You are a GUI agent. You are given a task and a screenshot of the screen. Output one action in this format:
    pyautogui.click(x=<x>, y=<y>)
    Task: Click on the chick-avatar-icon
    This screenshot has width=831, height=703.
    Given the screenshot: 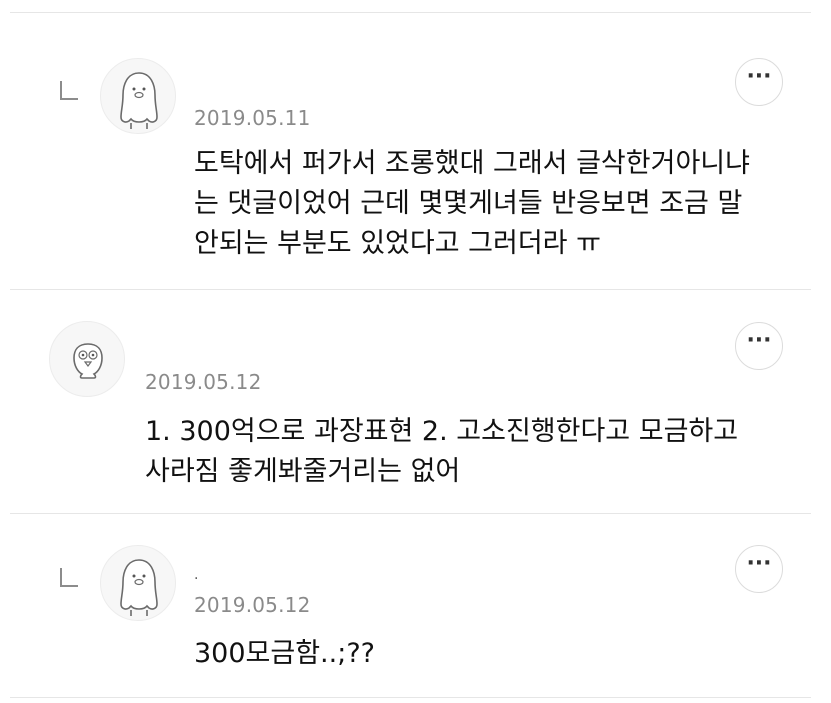 What is the action you would take?
    pyautogui.click(x=87, y=359)
    